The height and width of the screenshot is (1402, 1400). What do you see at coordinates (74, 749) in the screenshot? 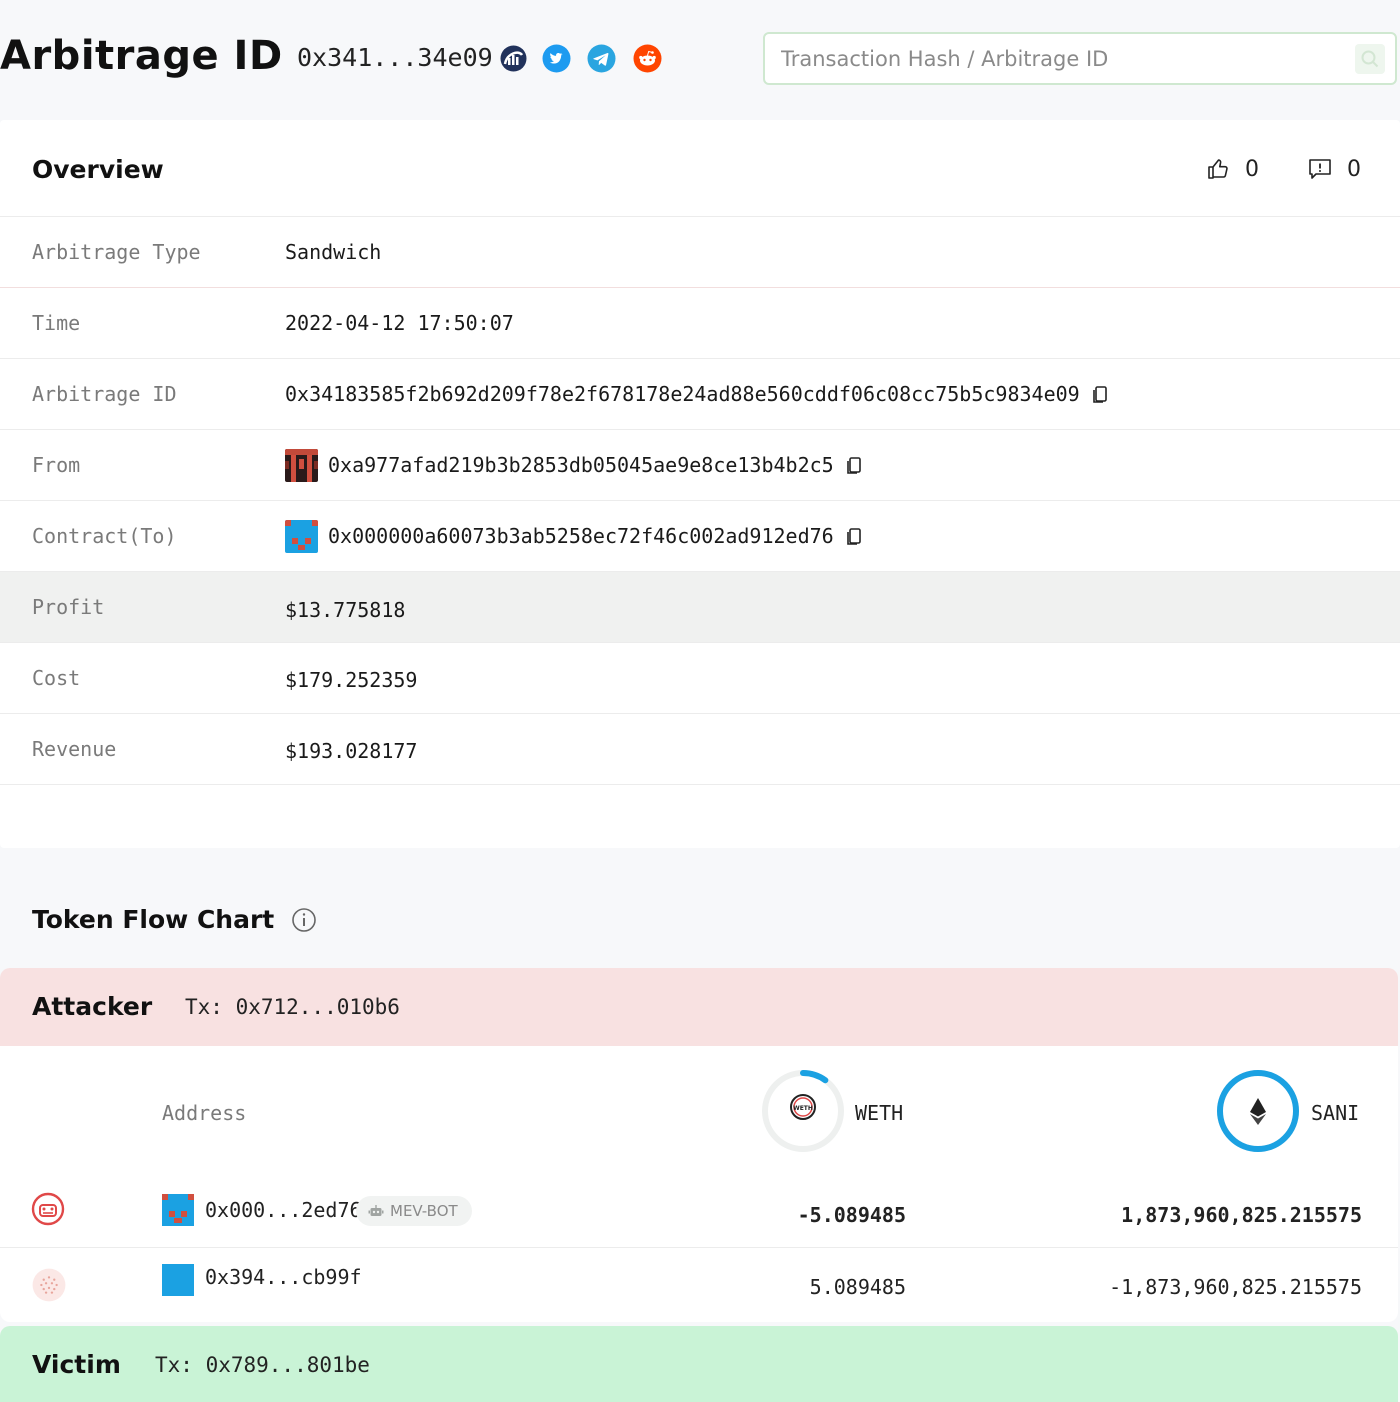
I see `row-label: Revenue` at bounding box center [74, 749].